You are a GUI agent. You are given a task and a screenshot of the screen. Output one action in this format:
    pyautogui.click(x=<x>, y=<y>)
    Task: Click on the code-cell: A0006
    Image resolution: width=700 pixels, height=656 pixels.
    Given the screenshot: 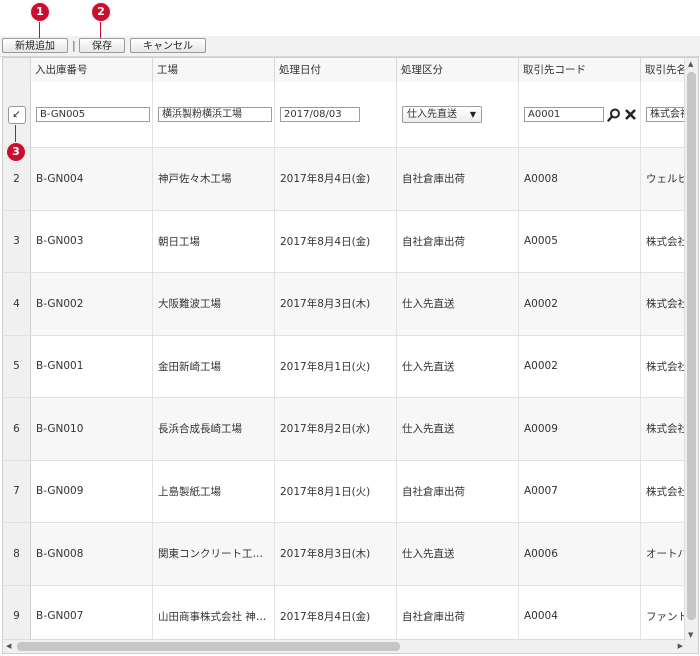 What is the action you would take?
    pyautogui.click(x=580, y=554)
    